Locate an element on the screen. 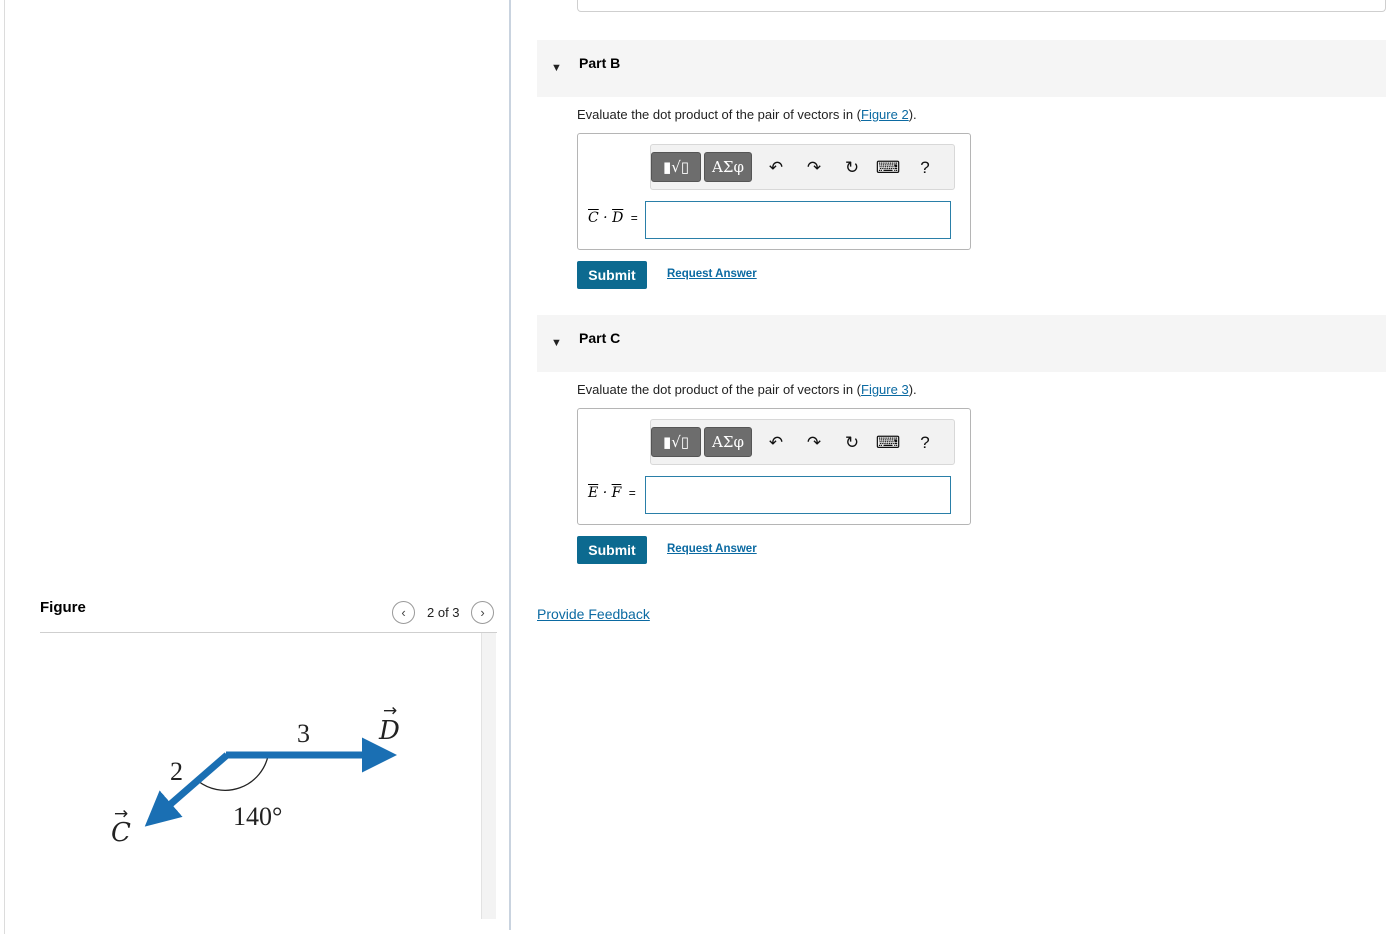 This screenshot has height=934, width=1386. part-b-title: Part B is located at coordinates (600, 63).